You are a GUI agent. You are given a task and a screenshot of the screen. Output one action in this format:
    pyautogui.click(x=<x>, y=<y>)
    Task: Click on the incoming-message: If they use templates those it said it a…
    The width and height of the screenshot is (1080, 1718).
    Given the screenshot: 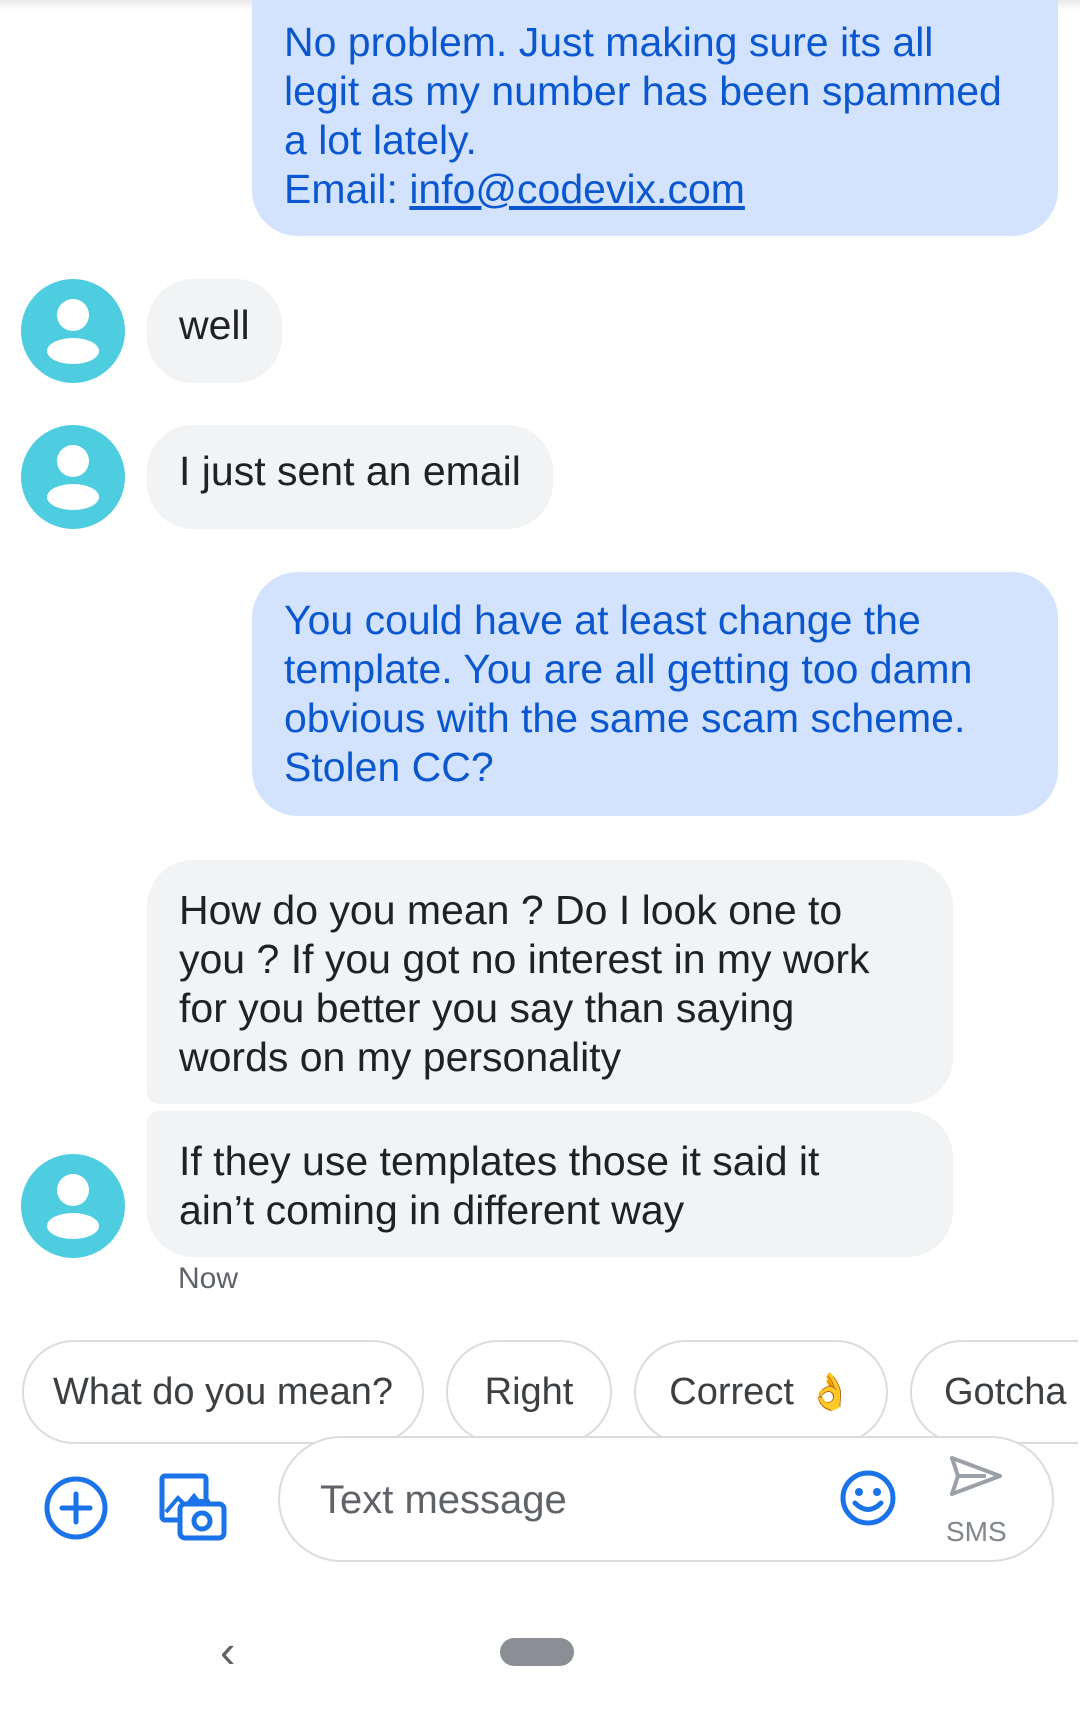 What is the action you would take?
    pyautogui.click(x=550, y=1184)
    